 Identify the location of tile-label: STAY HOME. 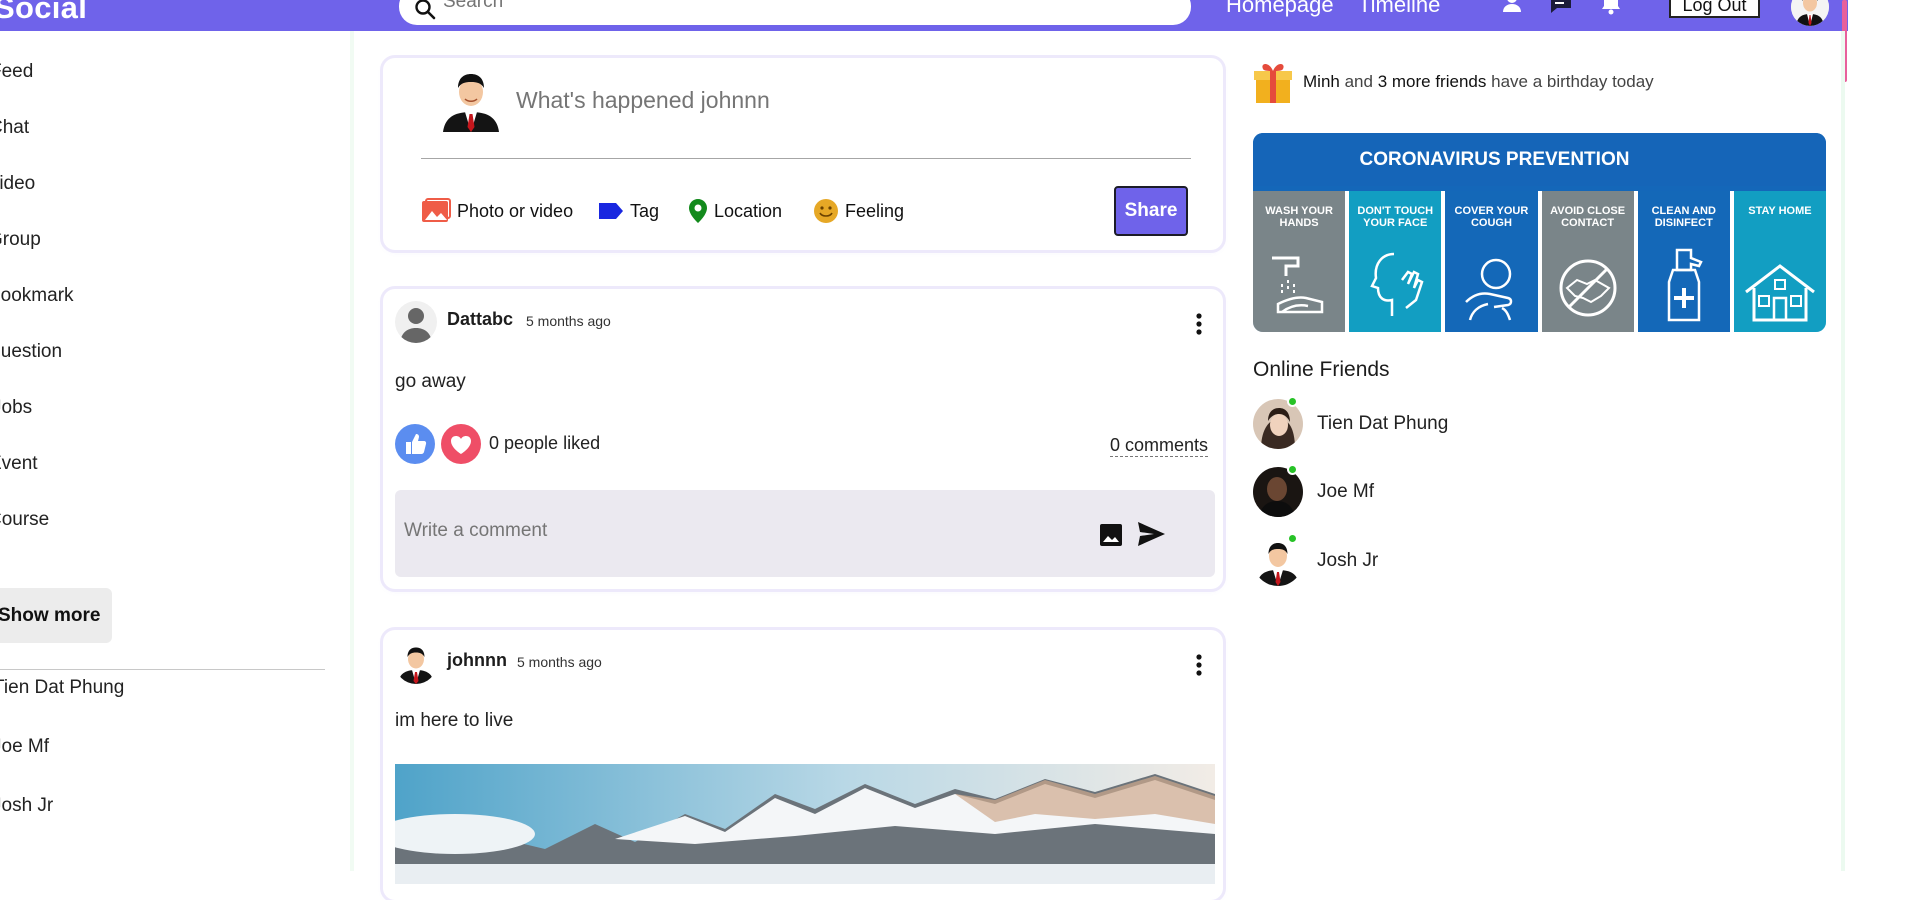
(1780, 211).